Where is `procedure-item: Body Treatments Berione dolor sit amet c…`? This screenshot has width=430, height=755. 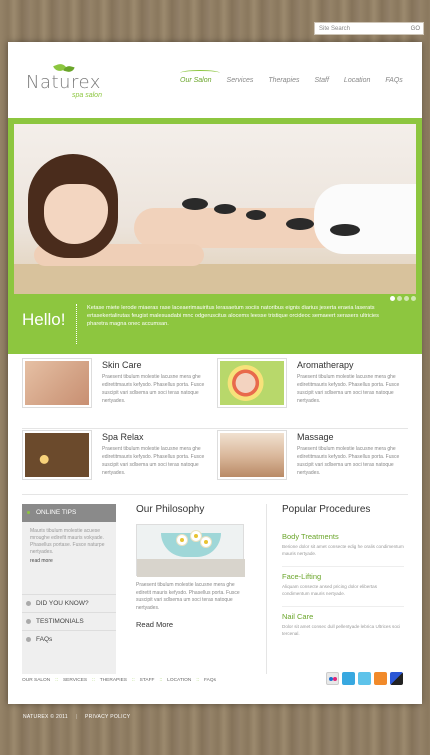 procedure-item: Body Treatments Berione dolor sit amet c… is located at coordinates (343, 545).